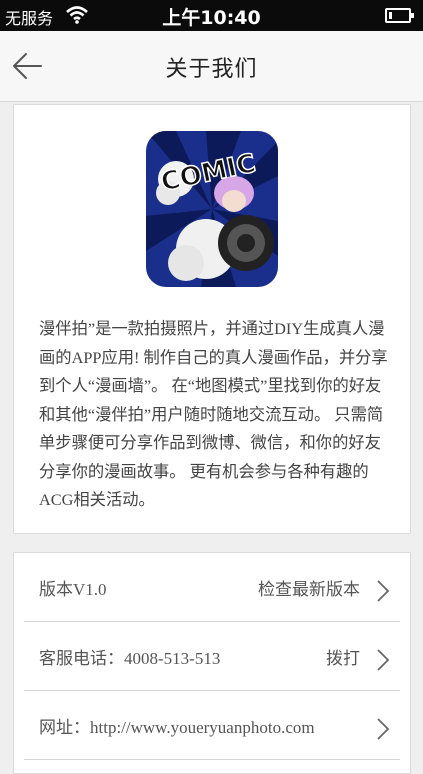 This screenshot has height=774, width=423. I want to click on status-bar: 无服务 上午10:40, so click(211, 15).